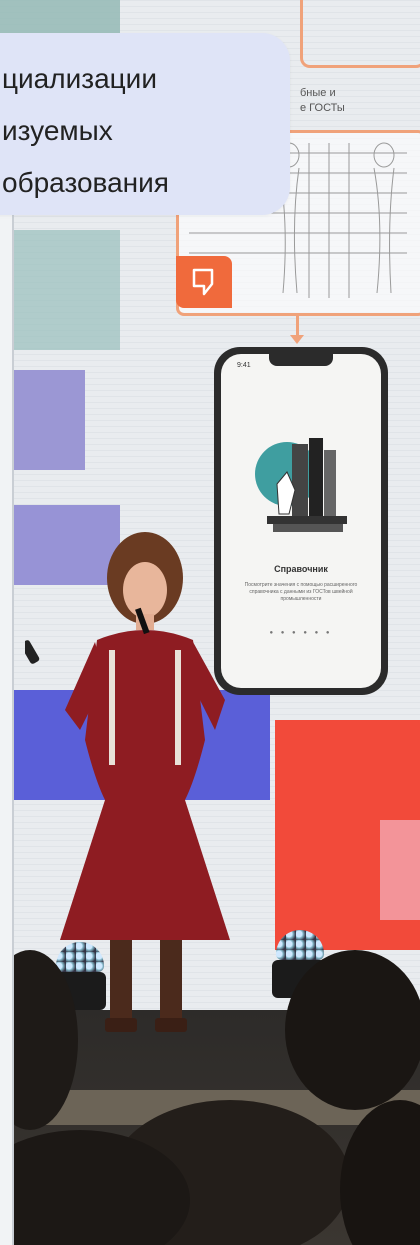  Describe the element at coordinates (79, 78) in the screenshot. I see `caption-line: циализации` at that location.